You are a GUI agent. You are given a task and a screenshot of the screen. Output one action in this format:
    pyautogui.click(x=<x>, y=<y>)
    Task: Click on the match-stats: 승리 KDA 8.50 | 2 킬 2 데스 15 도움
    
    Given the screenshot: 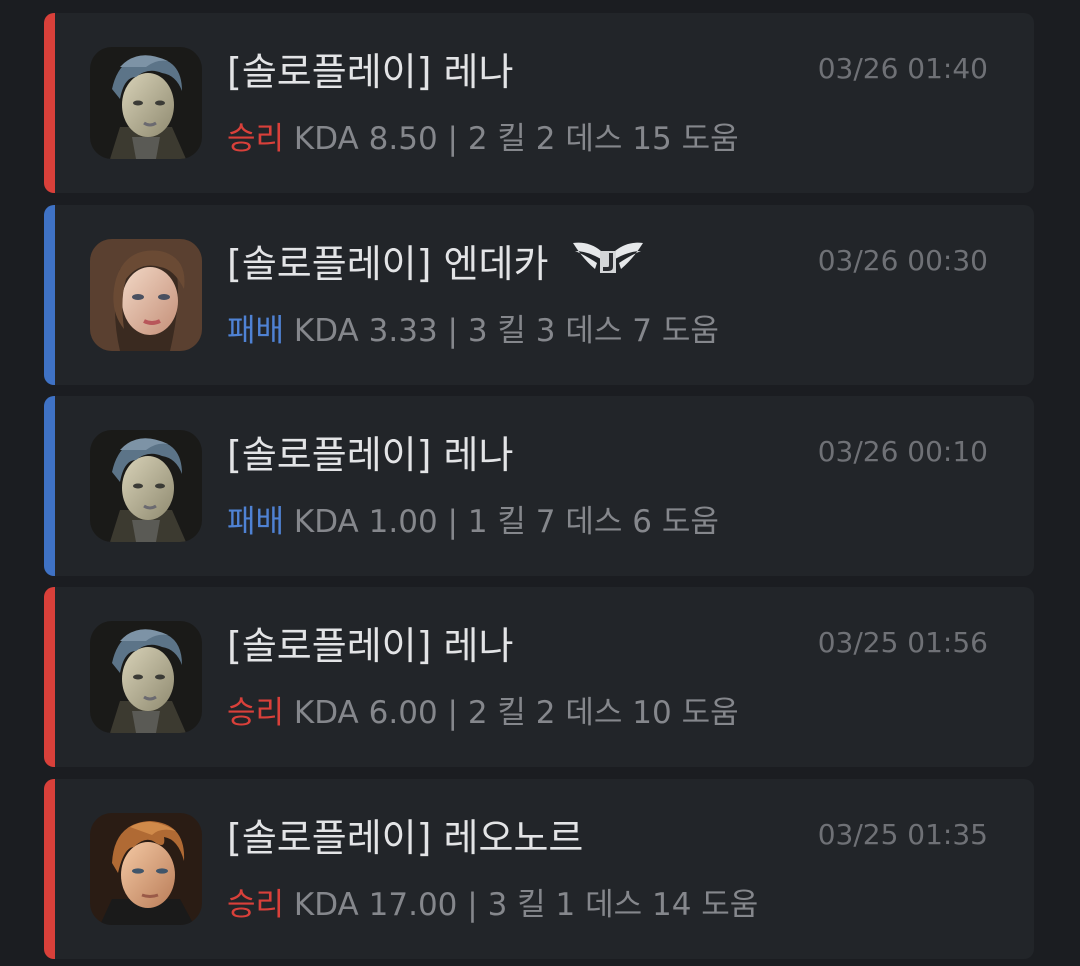 What is the action you would take?
    pyautogui.click(x=483, y=139)
    